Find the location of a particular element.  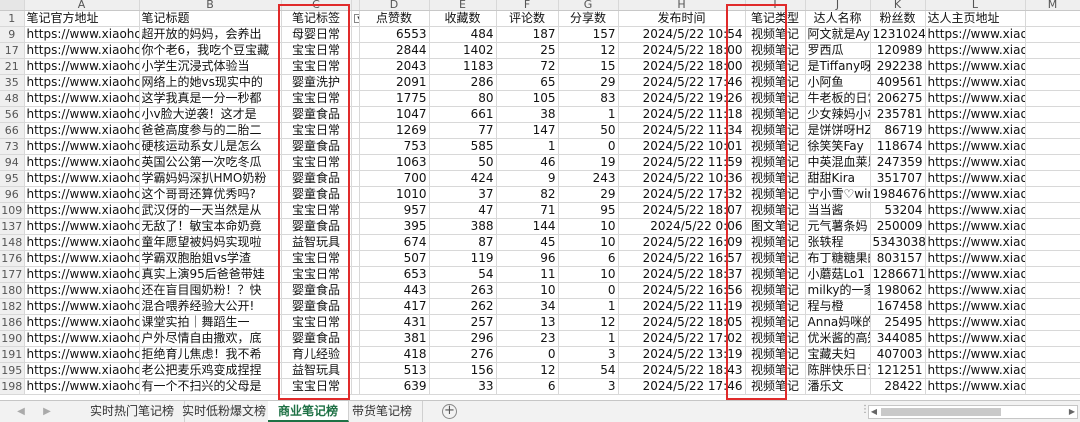

cell-publish-time: 2024/5/22 18:00 is located at coordinates (682, 66).